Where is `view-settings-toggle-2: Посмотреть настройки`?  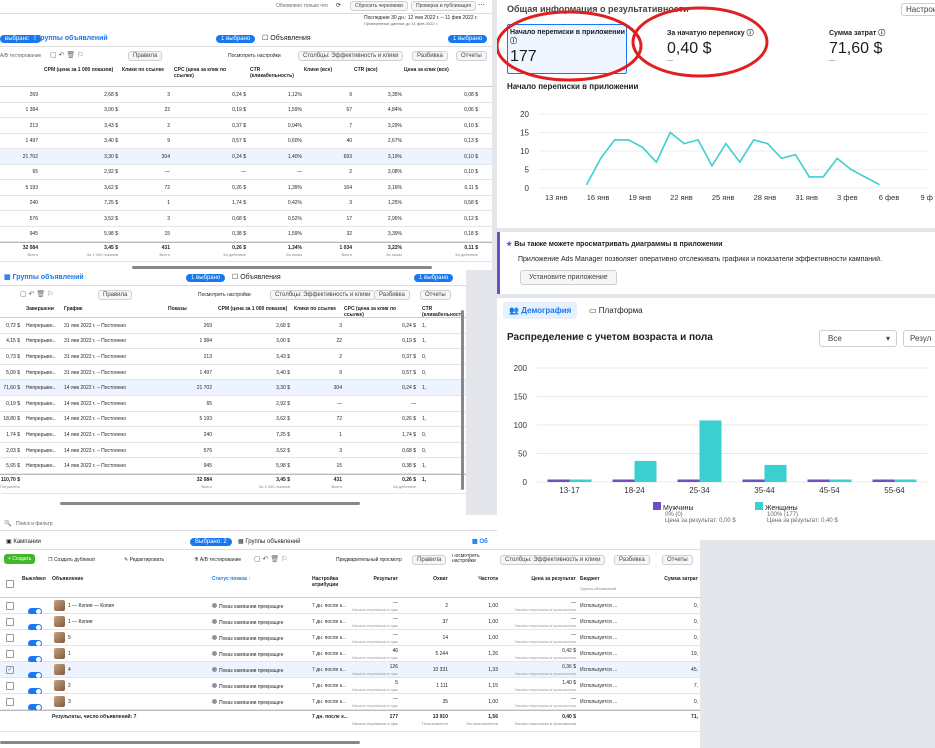 view-settings-toggle-2: Посмотреть настройки is located at coordinates (224, 295).